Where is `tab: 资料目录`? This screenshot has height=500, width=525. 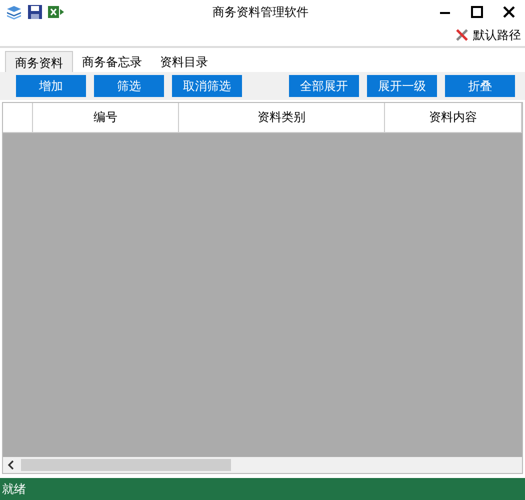
tab: 资料目录 is located at coordinates (184, 61).